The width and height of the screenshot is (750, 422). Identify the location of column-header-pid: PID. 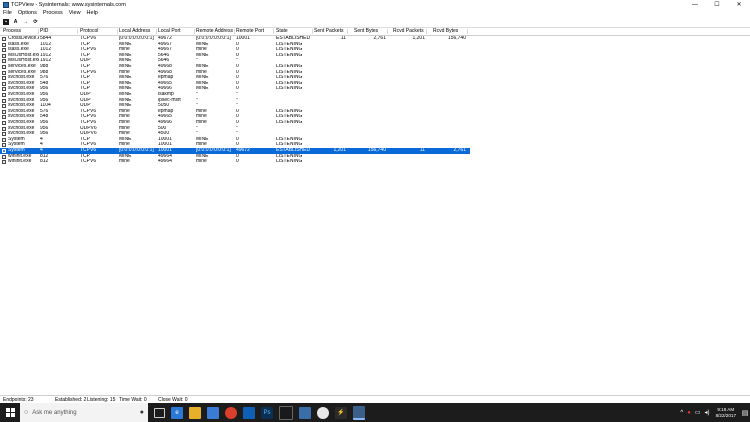
(59, 31).